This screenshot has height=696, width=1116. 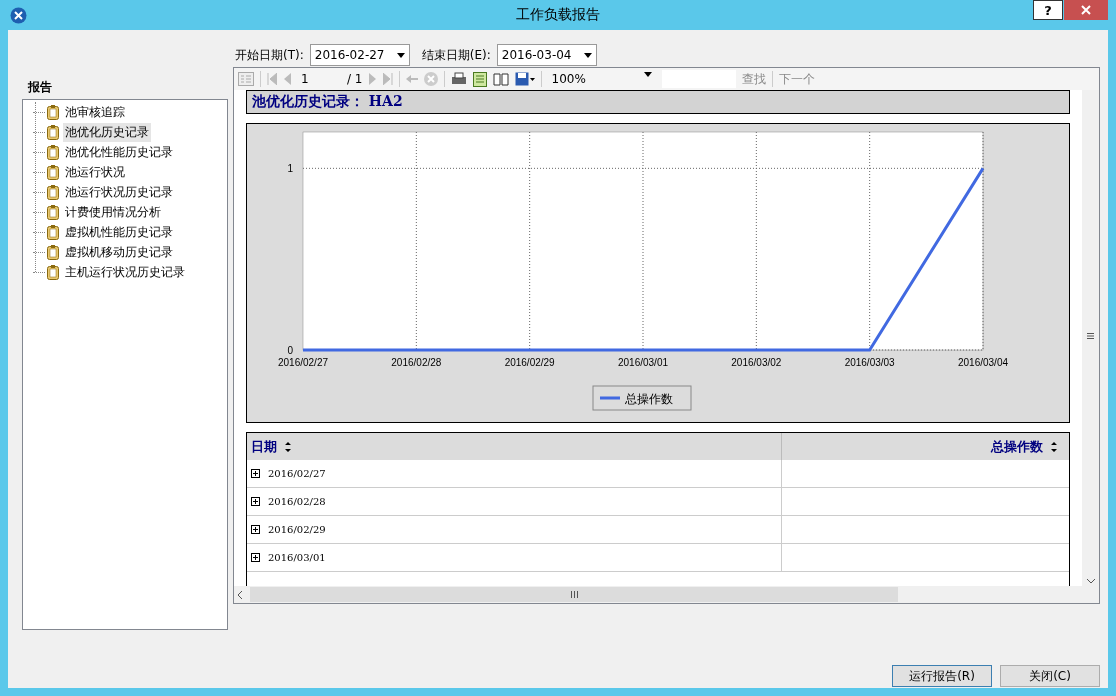 I want to click on scroll-down-icon, so click(x=1090, y=581).